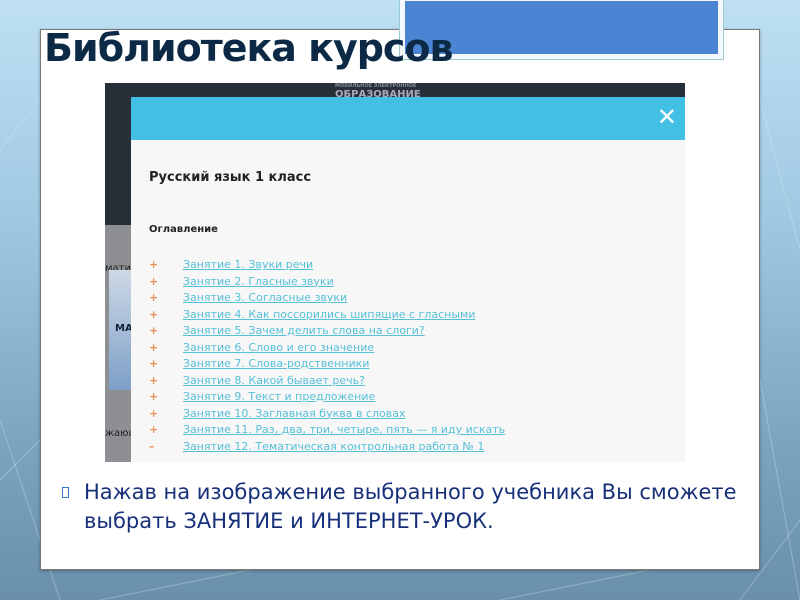  Describe the element at coordinates (166, 448) in the screenshot. I see `collapse-icon: –` at that location.